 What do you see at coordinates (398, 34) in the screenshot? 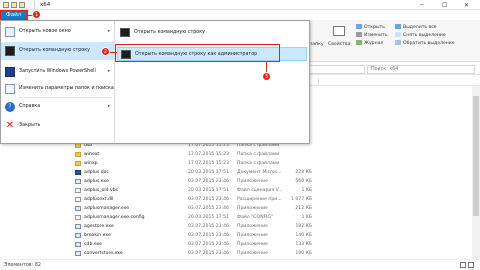
I see `deselect-icon` at bounding box center [398, 34].